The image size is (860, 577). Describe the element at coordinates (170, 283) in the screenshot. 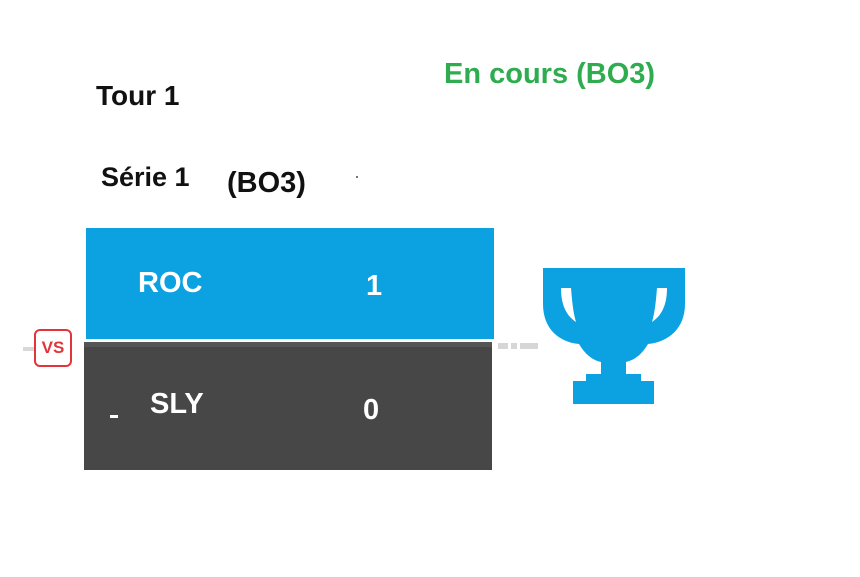

I see `team-name: ROC` at that location.